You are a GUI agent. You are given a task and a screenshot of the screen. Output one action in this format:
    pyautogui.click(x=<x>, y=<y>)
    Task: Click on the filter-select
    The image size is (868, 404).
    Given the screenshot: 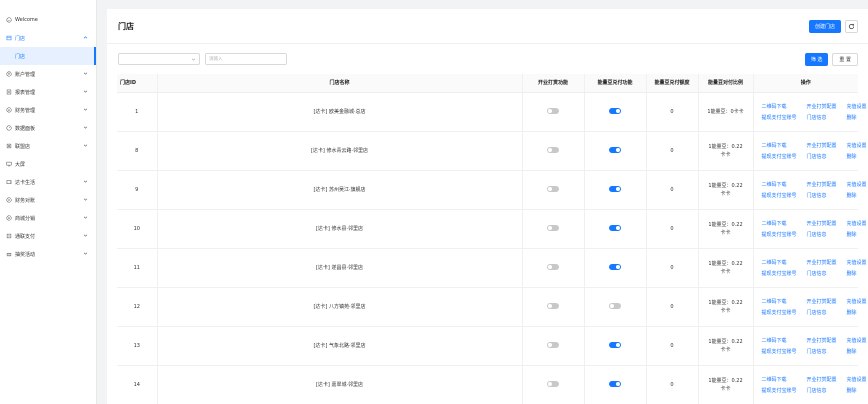 What is the action you would take?
    pyautogui.click(x=159, y=59)
    